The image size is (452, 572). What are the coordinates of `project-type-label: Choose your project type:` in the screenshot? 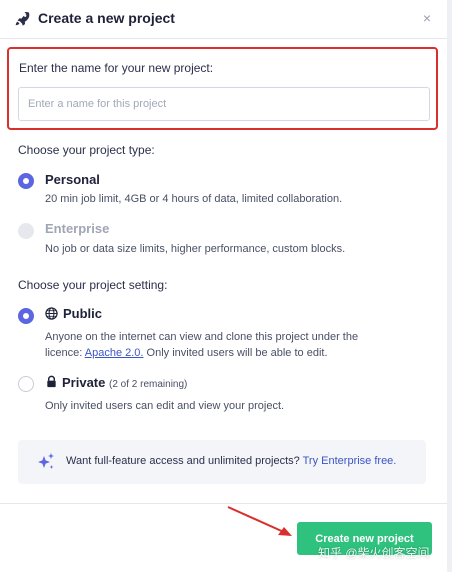 It's located at (86, 150).